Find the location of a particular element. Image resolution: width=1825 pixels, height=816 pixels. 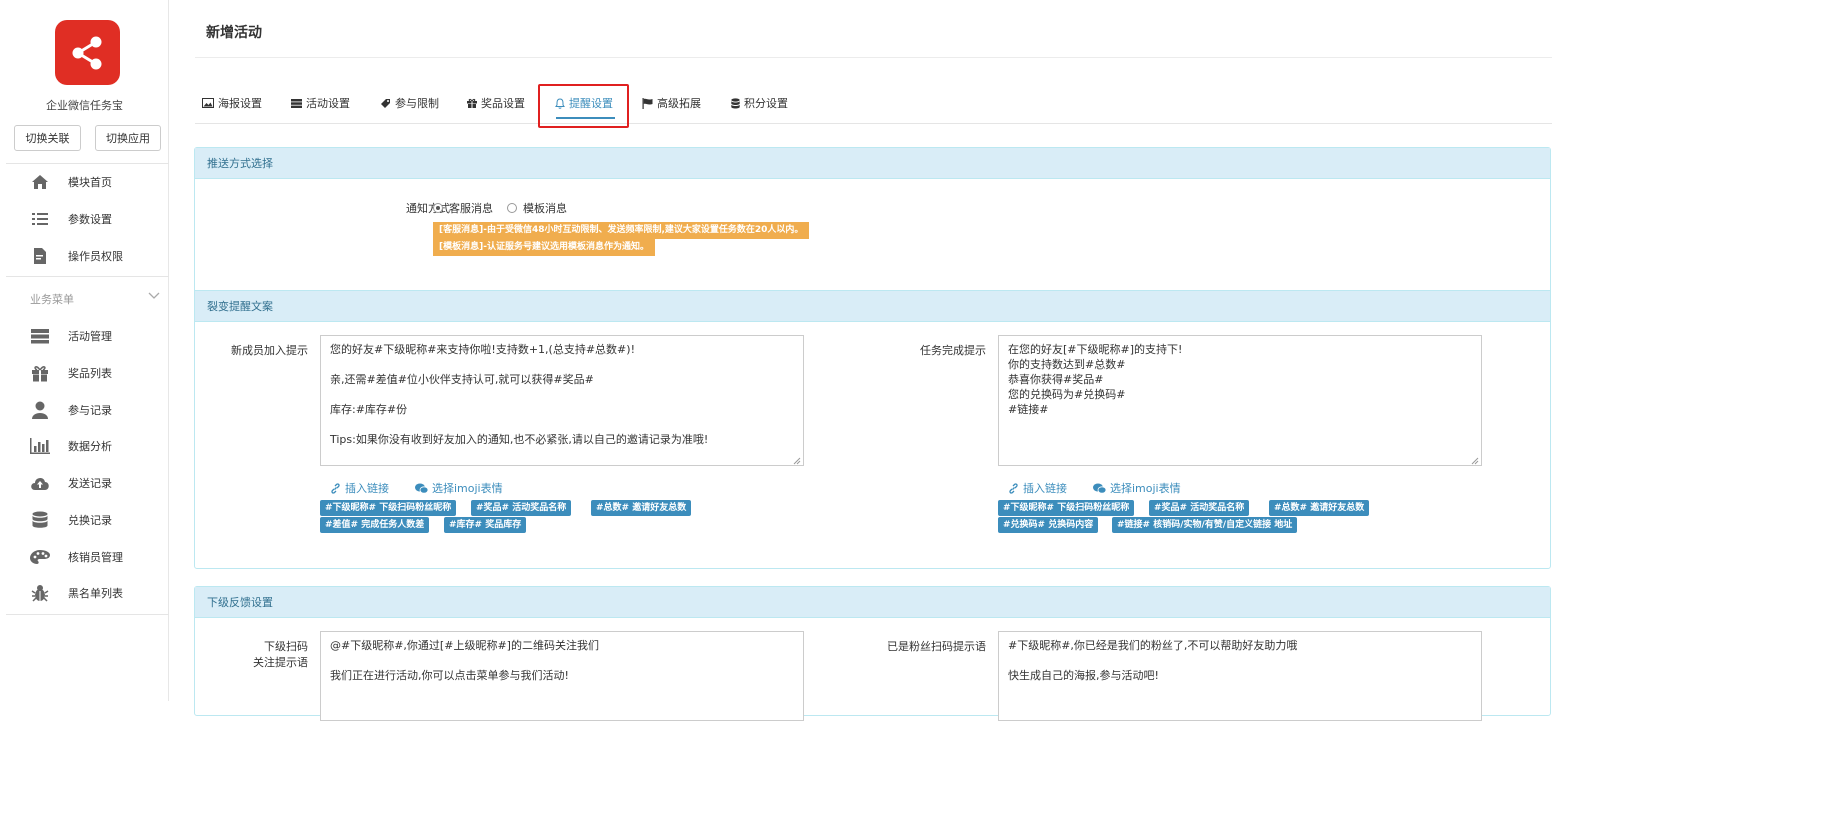

tab-label: 奖品设置 is located at coordinates (503, 103).